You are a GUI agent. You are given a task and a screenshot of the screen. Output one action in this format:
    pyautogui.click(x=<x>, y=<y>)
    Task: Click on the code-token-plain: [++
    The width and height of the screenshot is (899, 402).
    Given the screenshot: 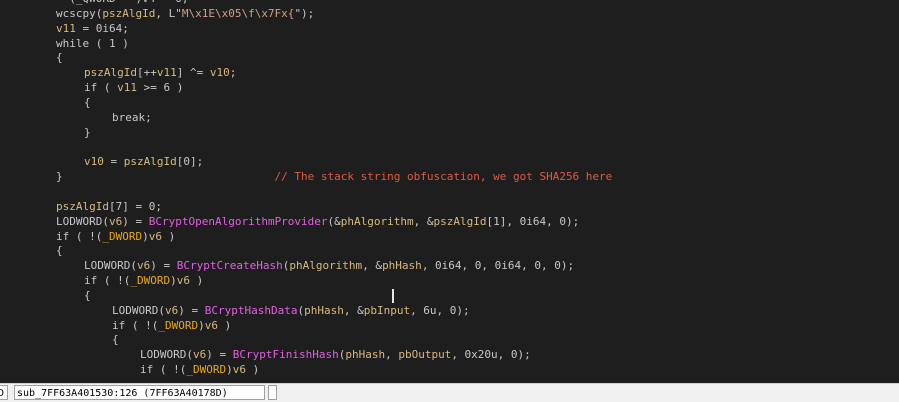 What is the action you would take?
    pyautogui.click(x=146, y=73)
    